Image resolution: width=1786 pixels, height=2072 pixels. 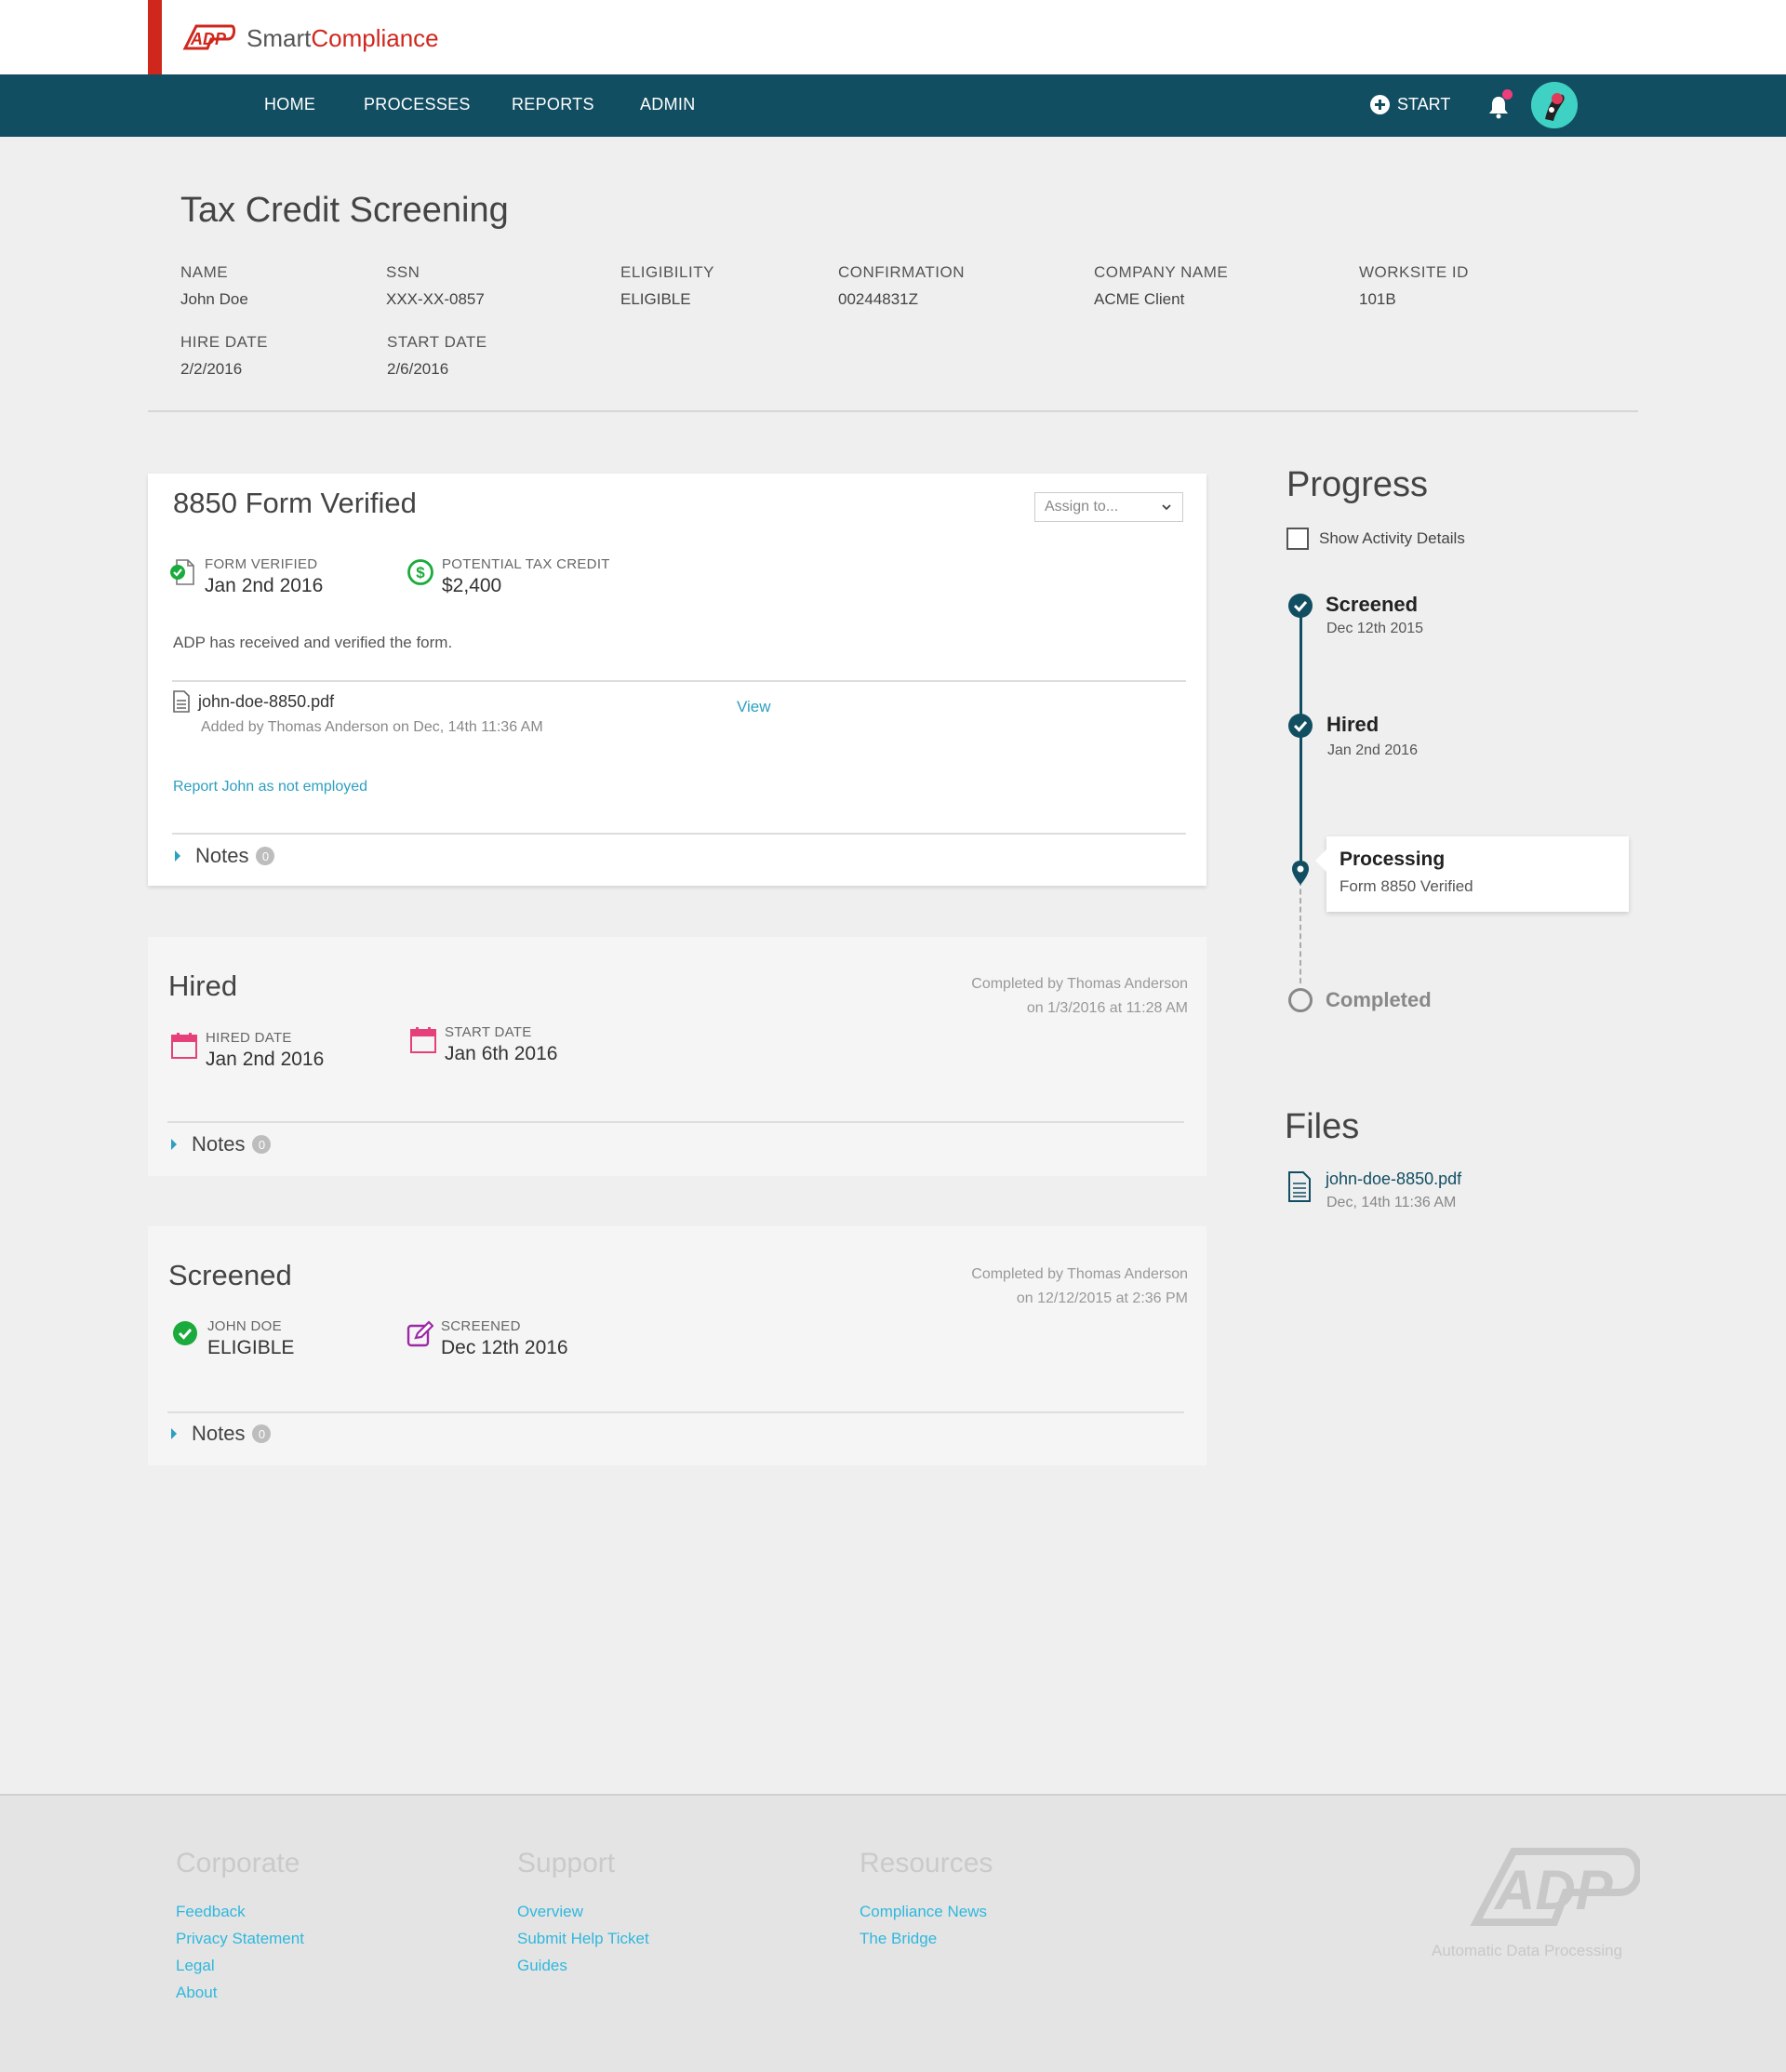 What do you see at coordinates (289, 105) in the screenshot?
I see `nav-home: HOME` at bounding box center [289, 105].